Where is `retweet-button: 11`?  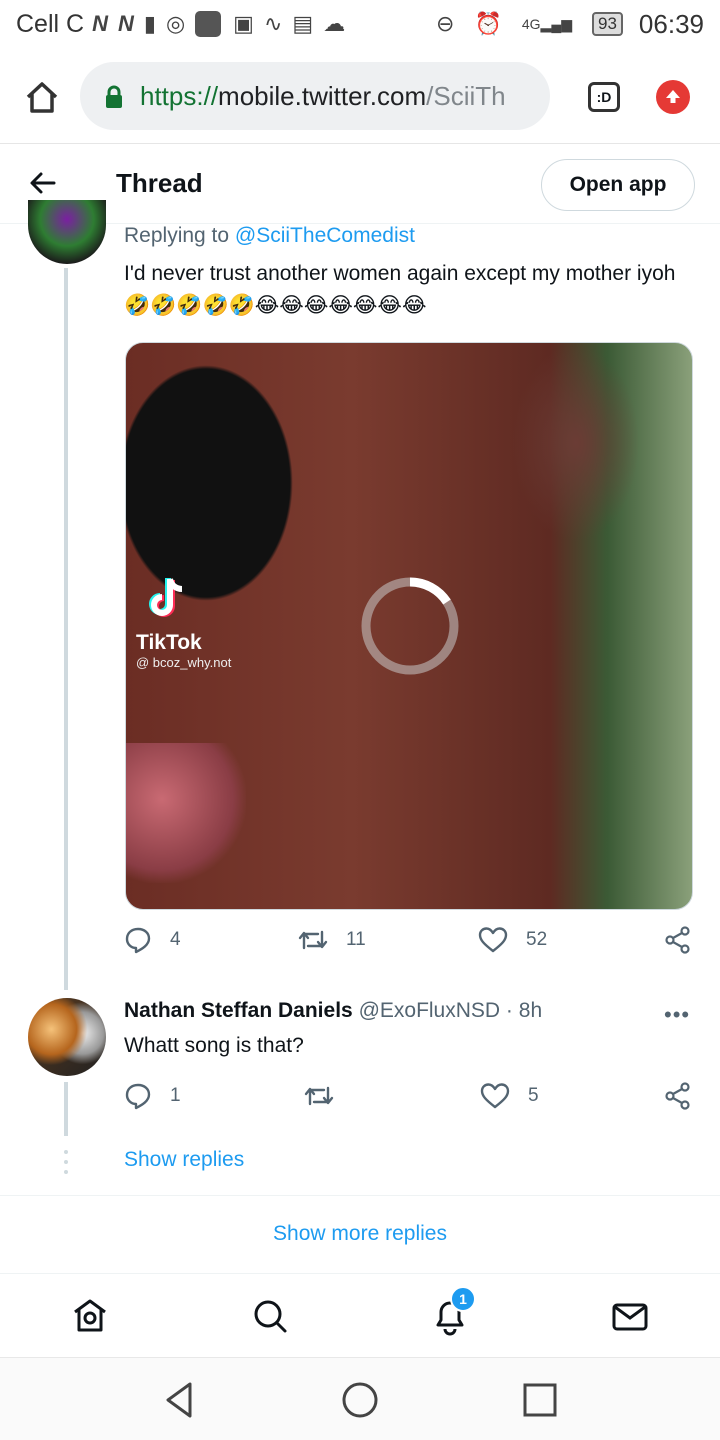 retweet-button: 11 is located at coordinates (332, 940).